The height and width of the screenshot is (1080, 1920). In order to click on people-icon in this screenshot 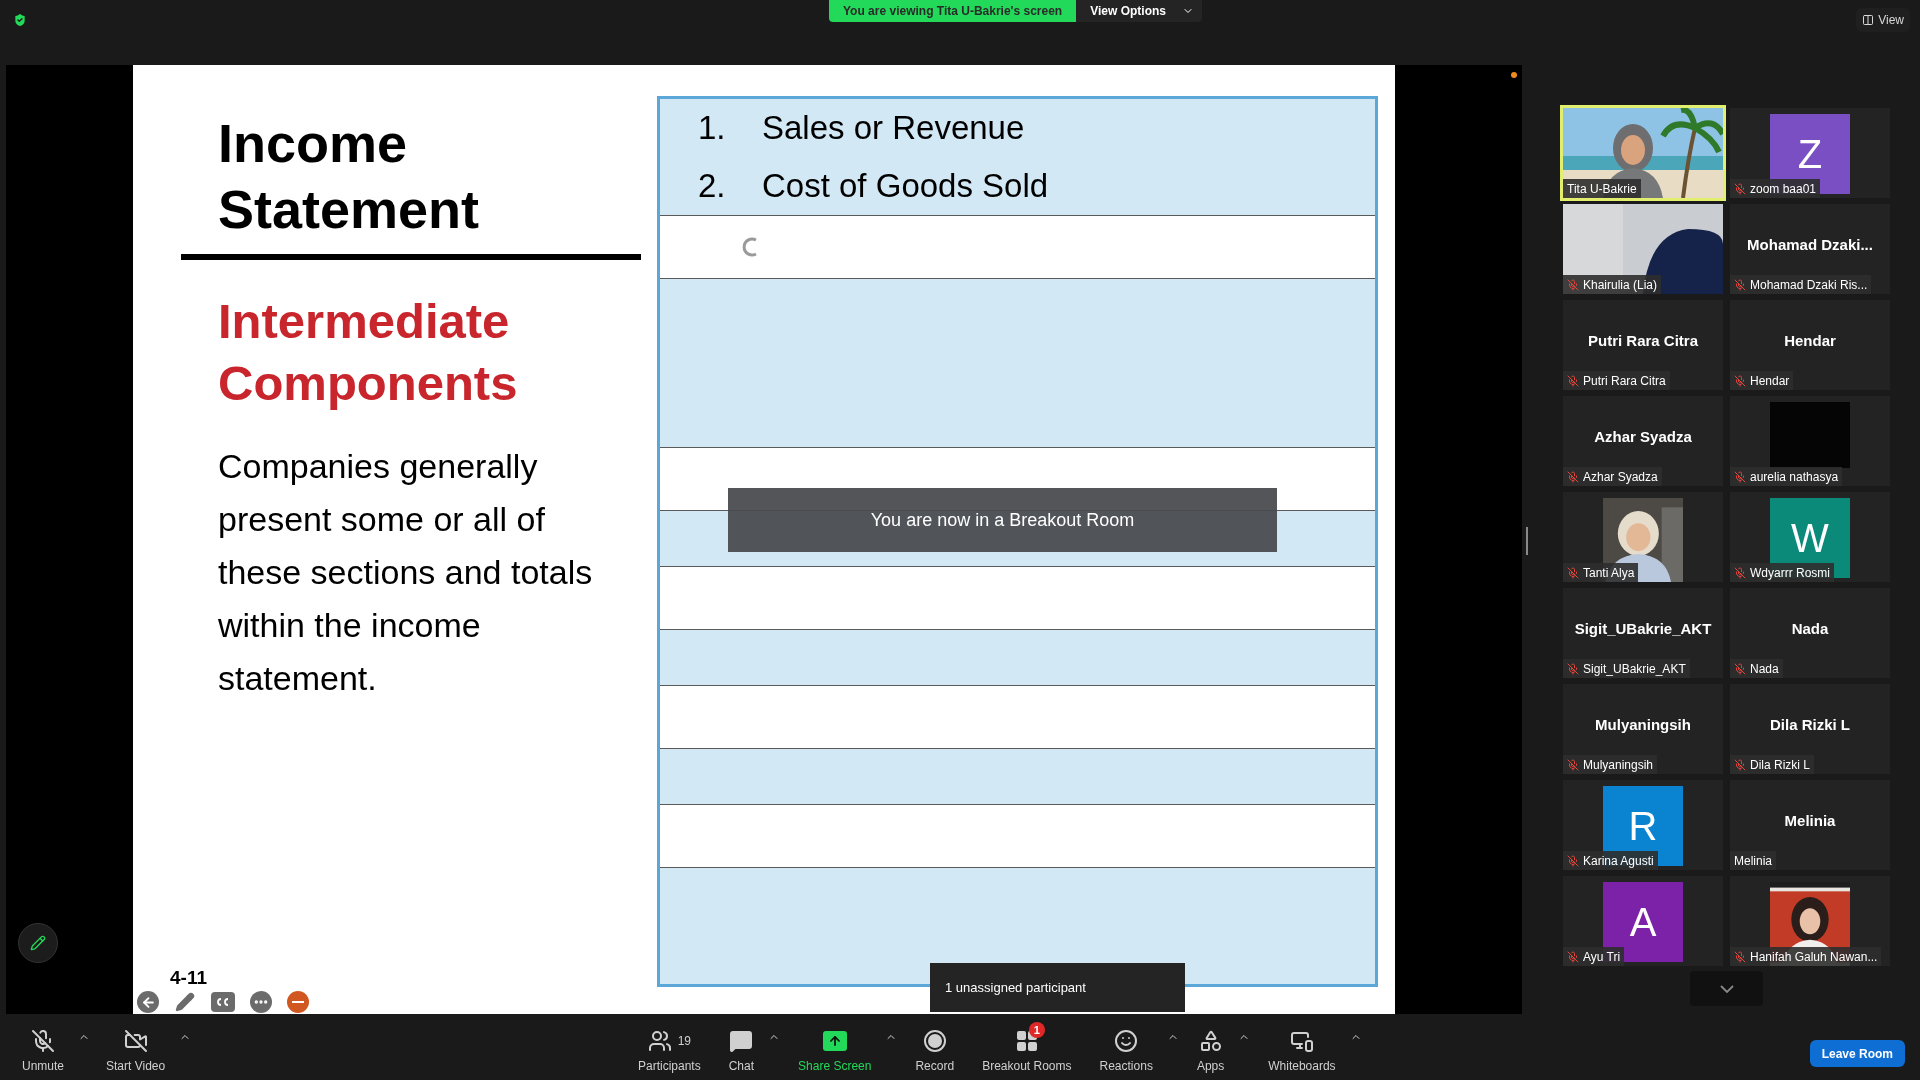, I will do `click(659, 1041)`.